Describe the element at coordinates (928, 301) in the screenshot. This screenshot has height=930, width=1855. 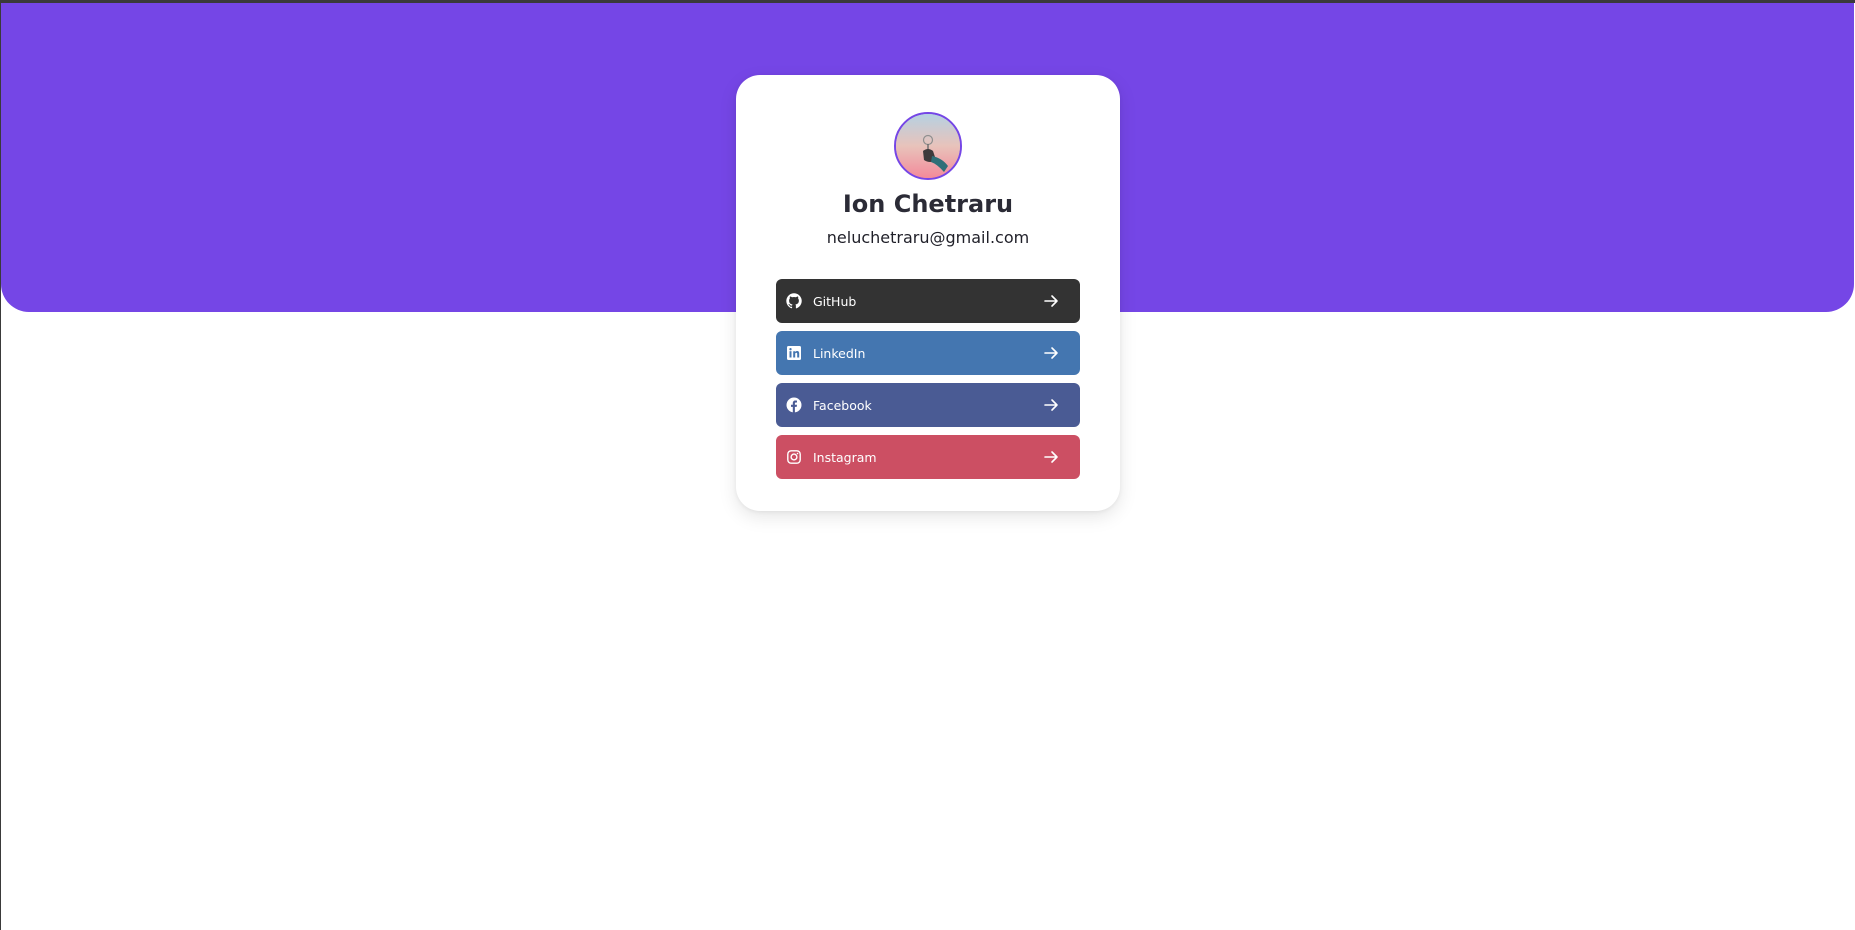
I see `github-link-button: GitHub` at that location.